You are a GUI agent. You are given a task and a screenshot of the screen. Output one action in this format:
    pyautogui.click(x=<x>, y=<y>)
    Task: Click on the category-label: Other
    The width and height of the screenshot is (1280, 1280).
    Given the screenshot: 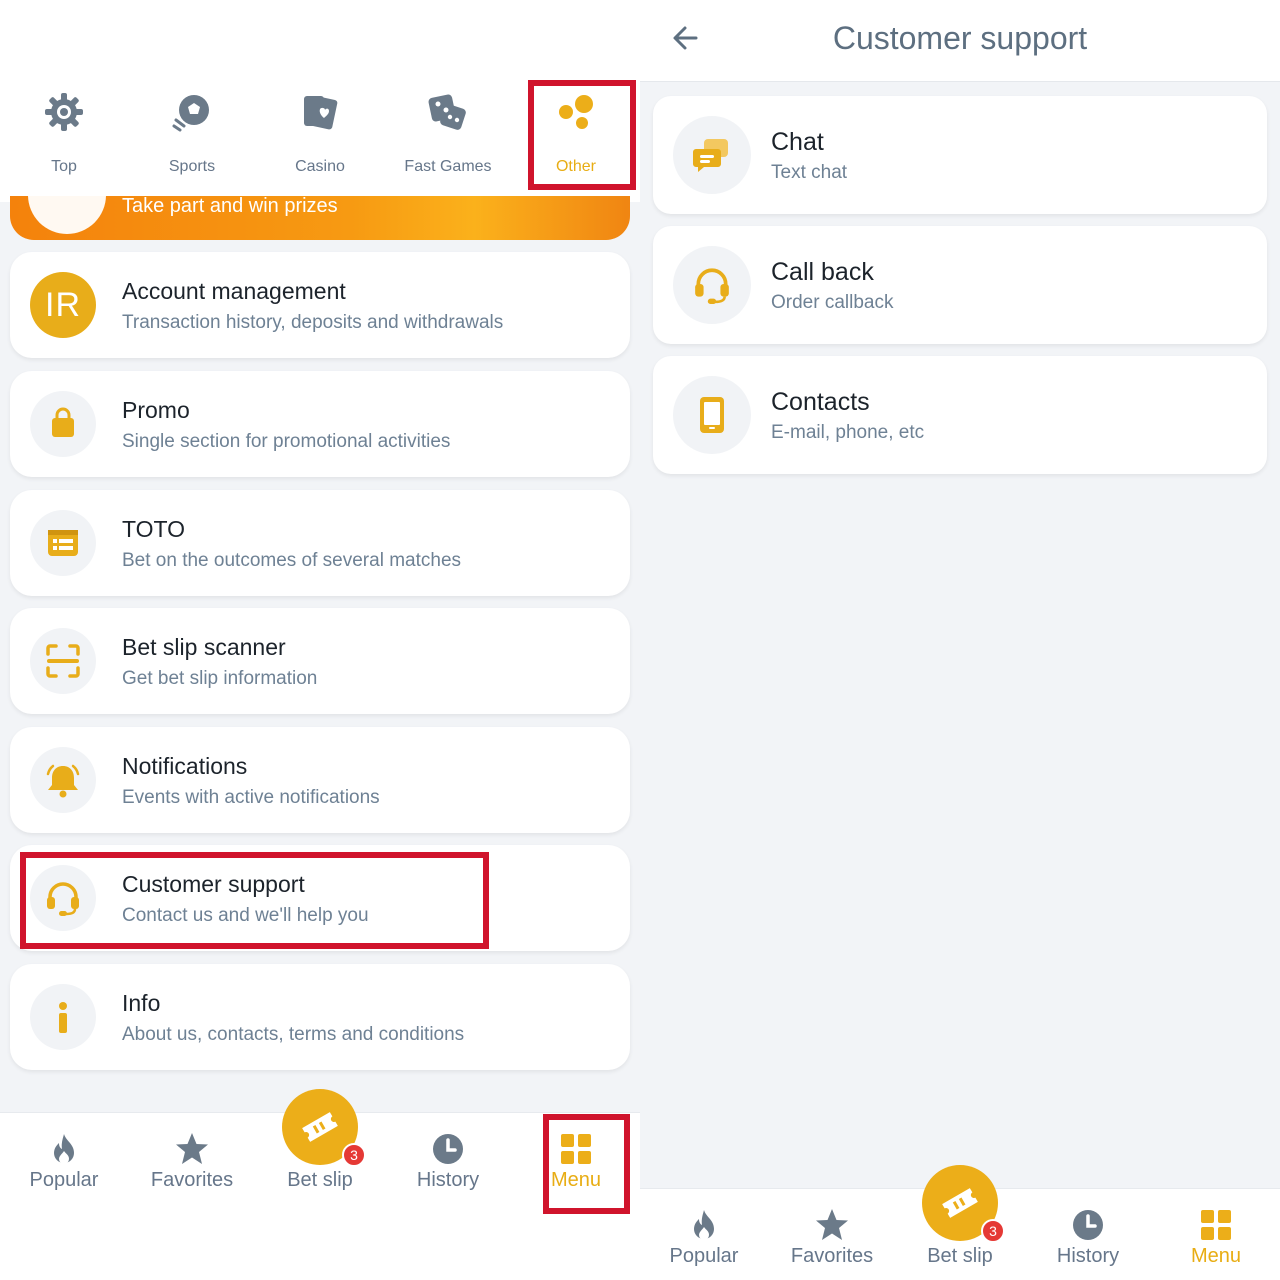 What is the action you would take?
    pyautogui.click(x=575, y=166)
    